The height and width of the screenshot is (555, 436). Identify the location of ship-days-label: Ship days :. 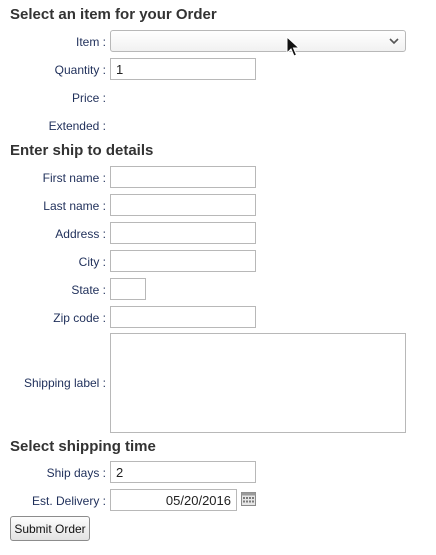
(76, 473).